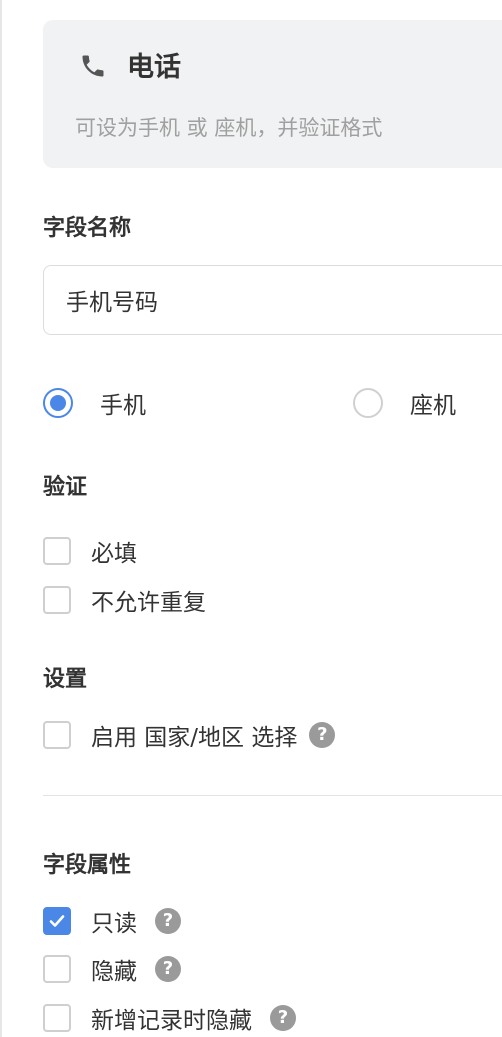 The image size is (502, 1037). Describe the element at coordinates (272, 300) in the screenshot. I see `field-name-input` at that location.